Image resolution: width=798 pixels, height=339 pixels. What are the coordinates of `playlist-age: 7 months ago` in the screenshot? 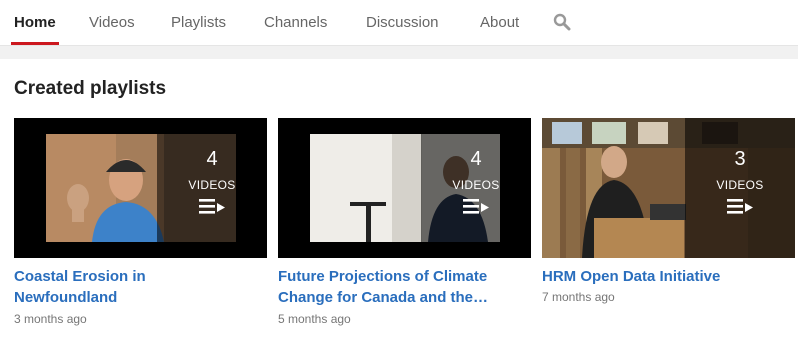 It's located at (578, 297).